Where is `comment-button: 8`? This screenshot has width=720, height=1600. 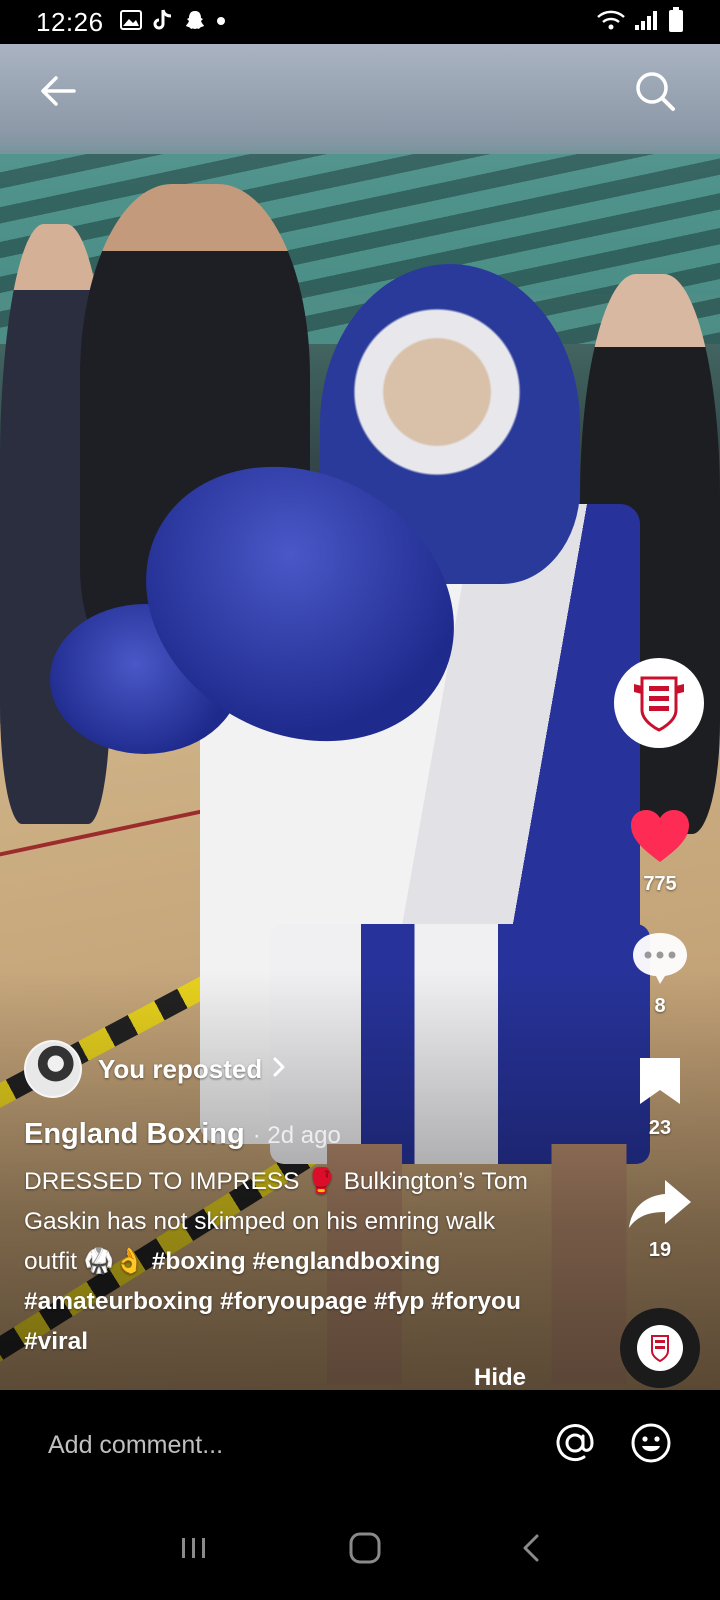 comment-button: 8 is located at coordinates (660, 974).